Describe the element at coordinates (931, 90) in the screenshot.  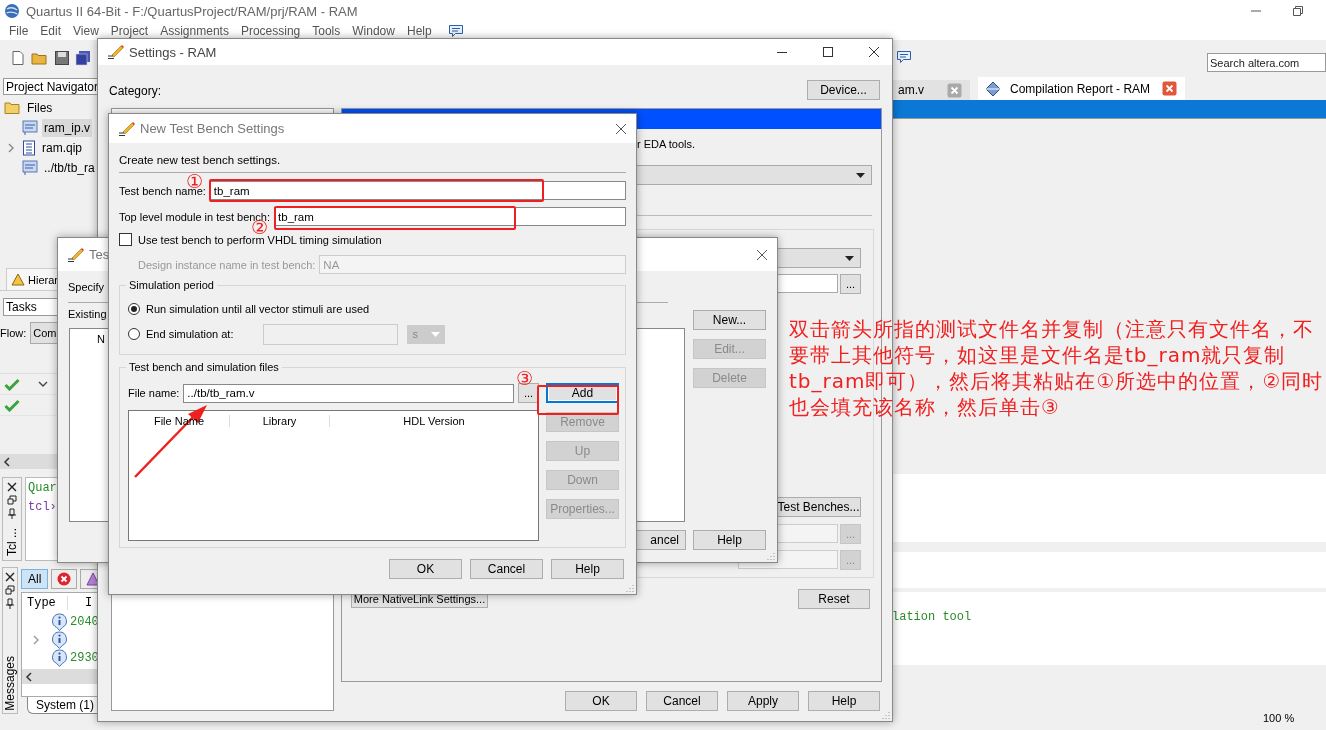
I see `document-tab: am.v` at that location.